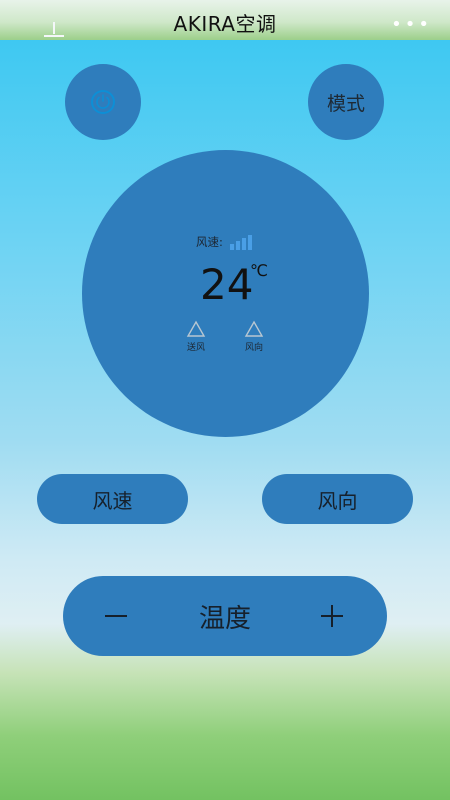  What do you see at coordinates (225, 616) in the screenshot?
I see `temperature-control: 温度` at bounding box center [225, 616].